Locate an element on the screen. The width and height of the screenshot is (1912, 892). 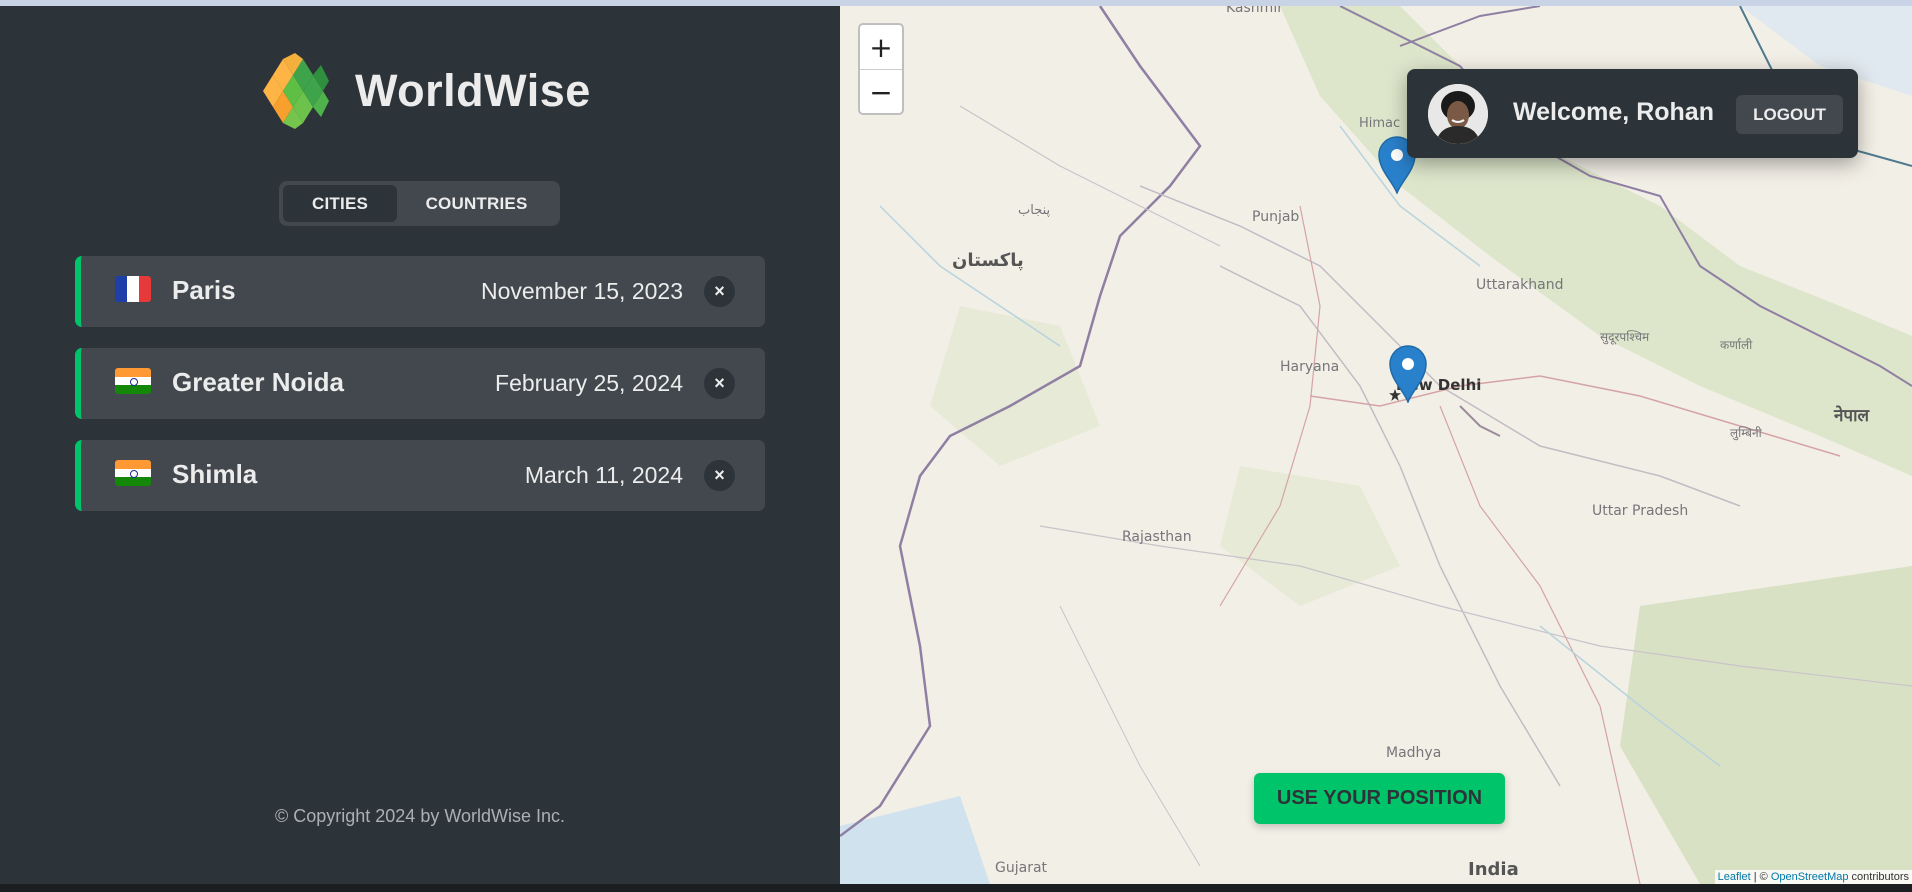
city-date: March 11, 2024 is located at coordinates (603, 475).